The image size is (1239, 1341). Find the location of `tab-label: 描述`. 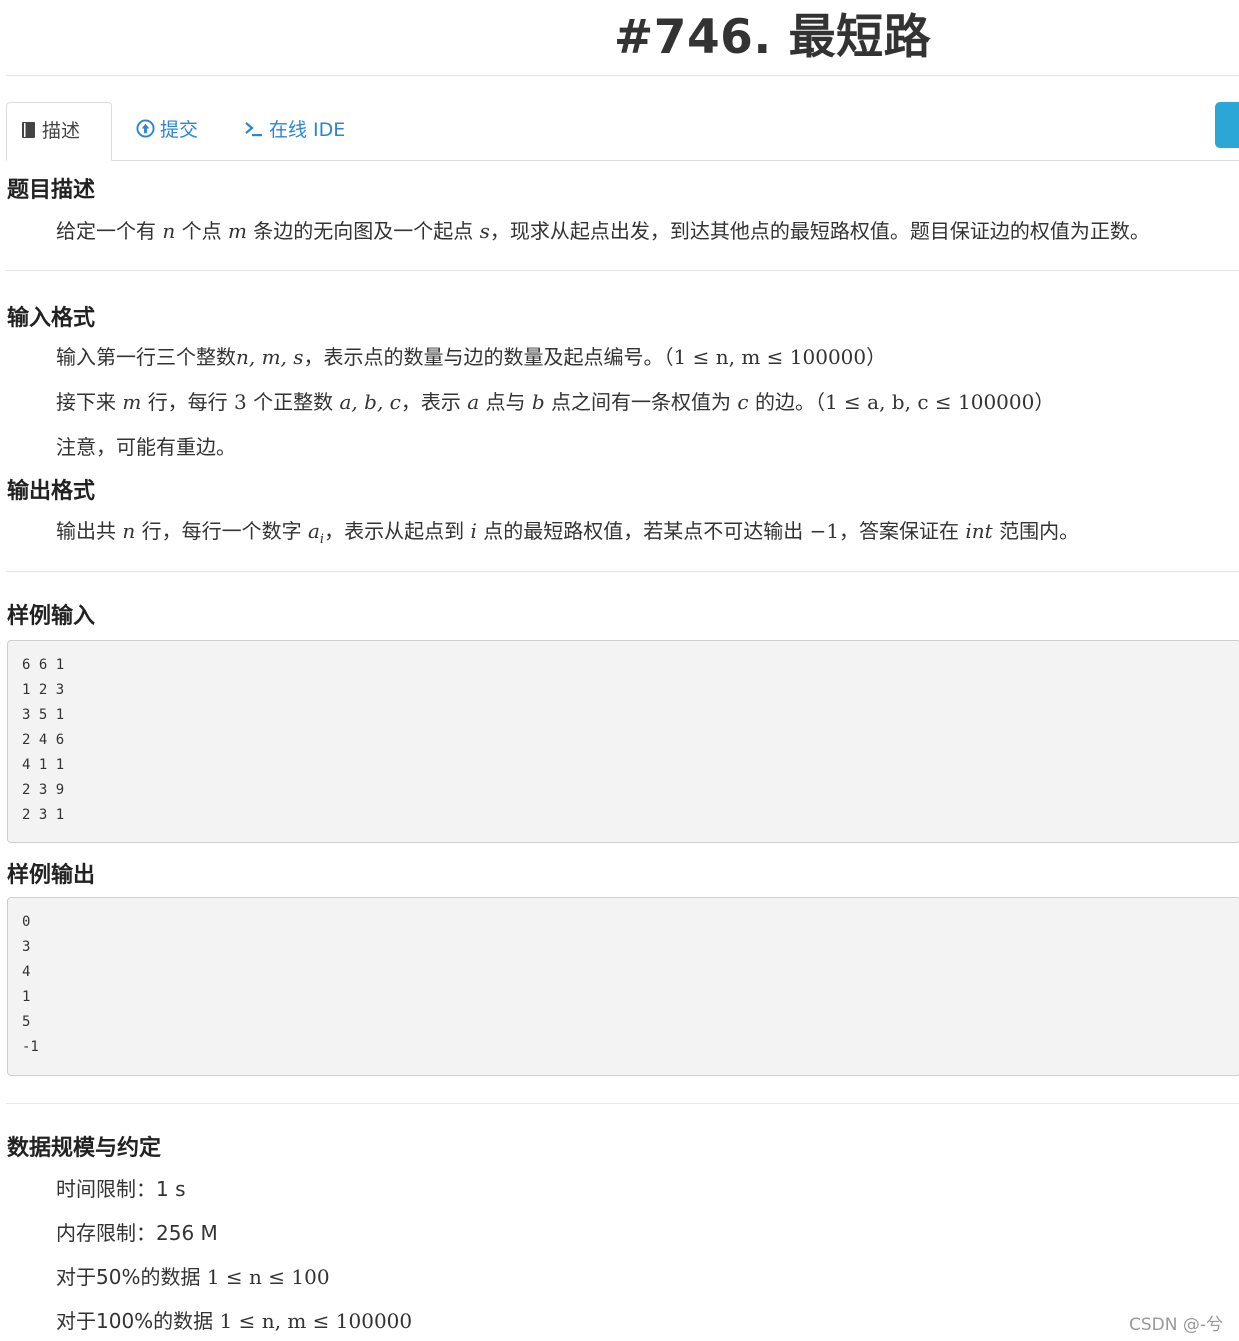

tab-label: 描述 is located at coordinates (61, 131).